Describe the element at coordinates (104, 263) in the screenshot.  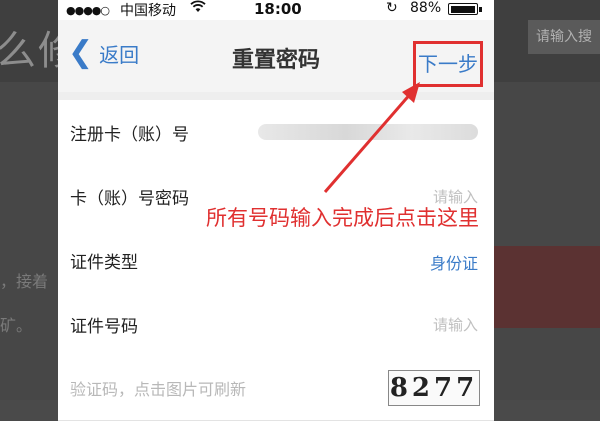
I see `id-type-label: 证件类型` at that location.